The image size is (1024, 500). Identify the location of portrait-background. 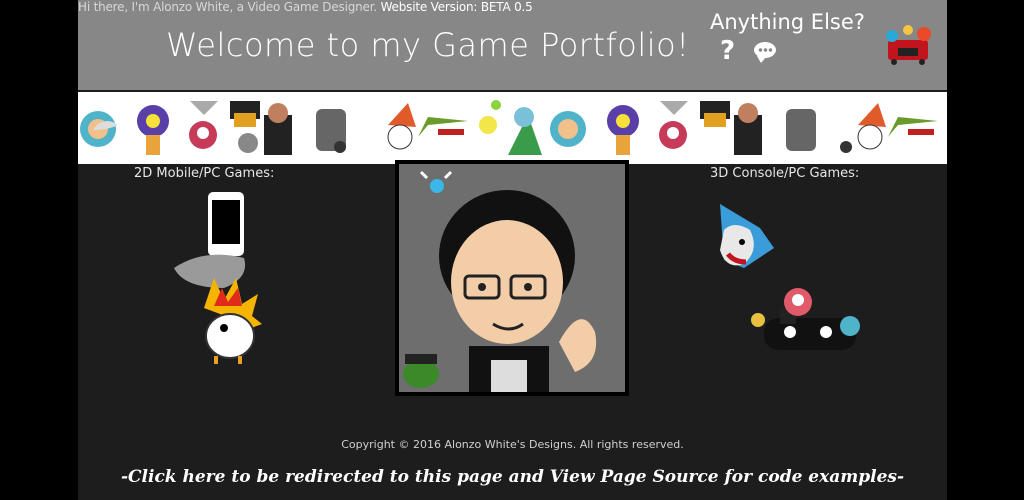
(512, 278).